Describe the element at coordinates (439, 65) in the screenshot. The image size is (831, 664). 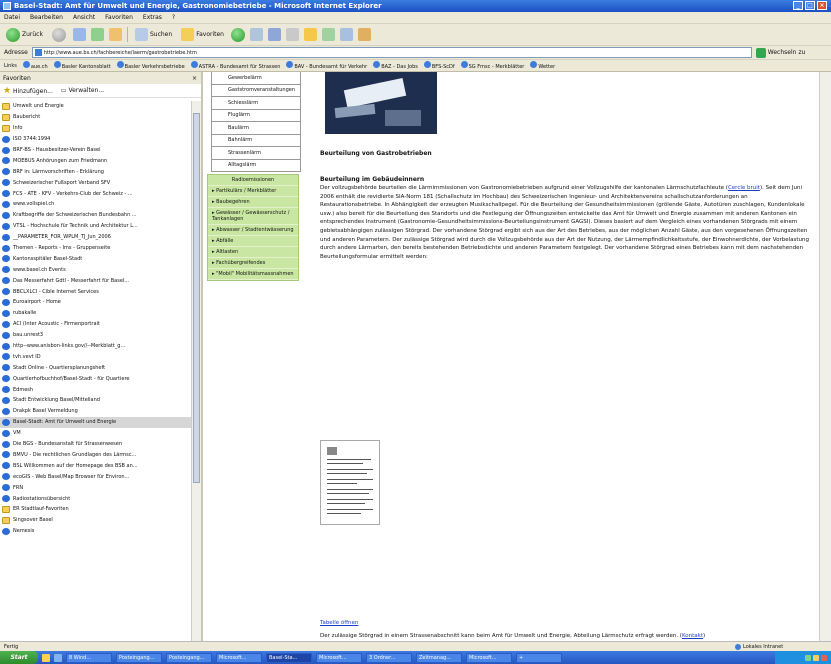
I see `links-item: BFS-ScDf` at that location.